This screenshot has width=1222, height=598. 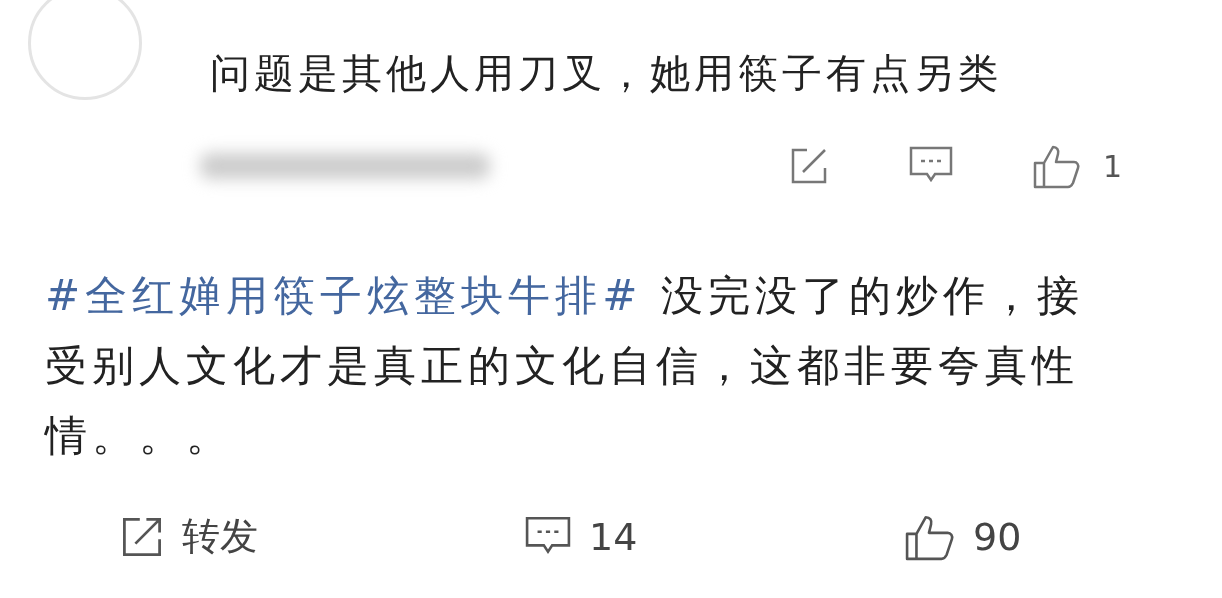 What do you see at coordinates (606, 73) in the screenshot?
I see `comment-text: 问题是其他人用刀叉，她用筷子有点另类` at bounding box center [606, 73].